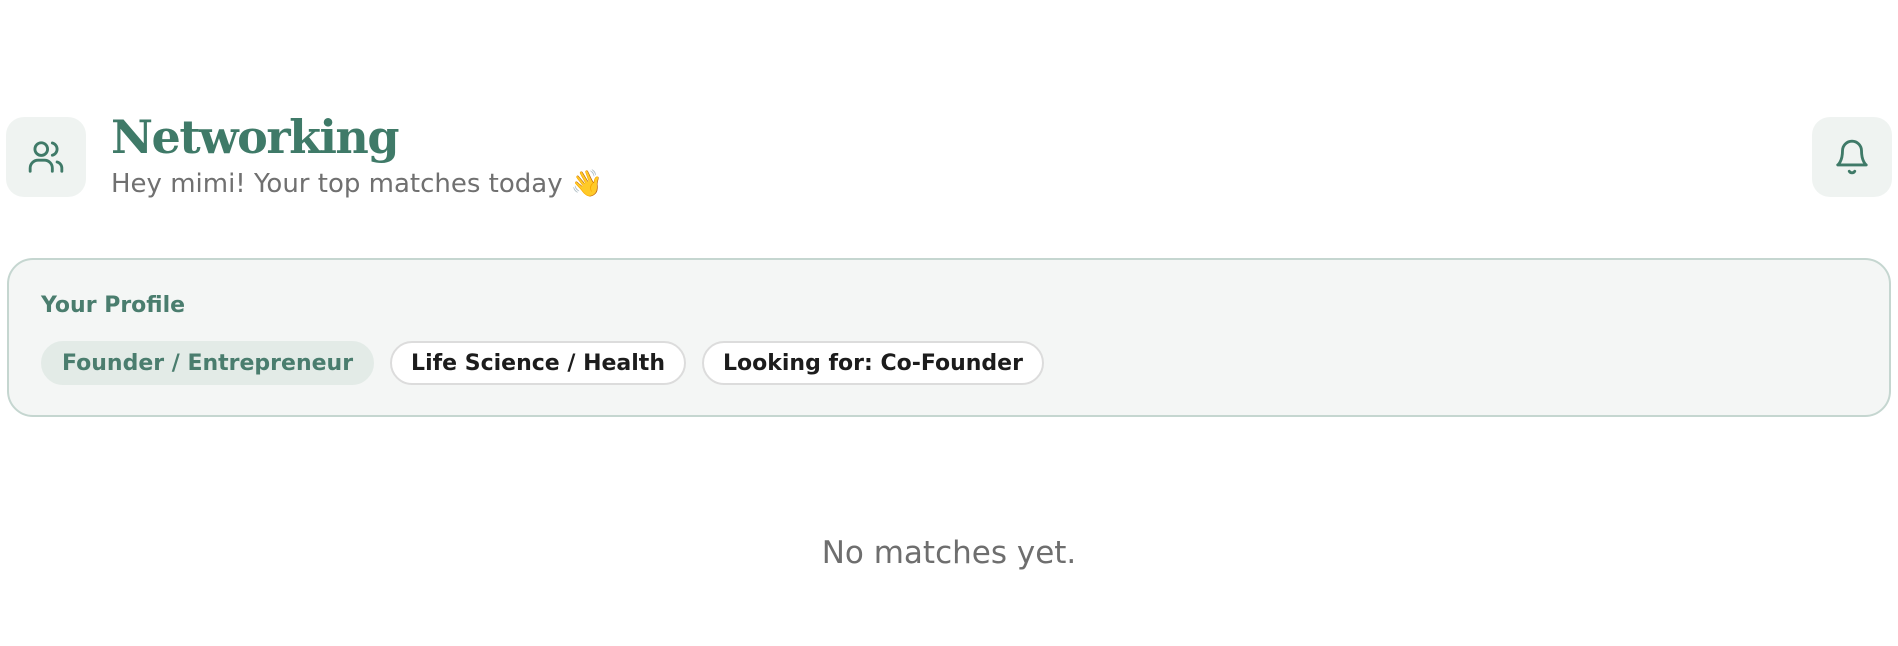 The width and height of the screenshot is (1898, 646). What do you see at coordinates (113, 305) in the screenshot?
I see `profile-label: Your Profile` at bounding box center [113, 305].